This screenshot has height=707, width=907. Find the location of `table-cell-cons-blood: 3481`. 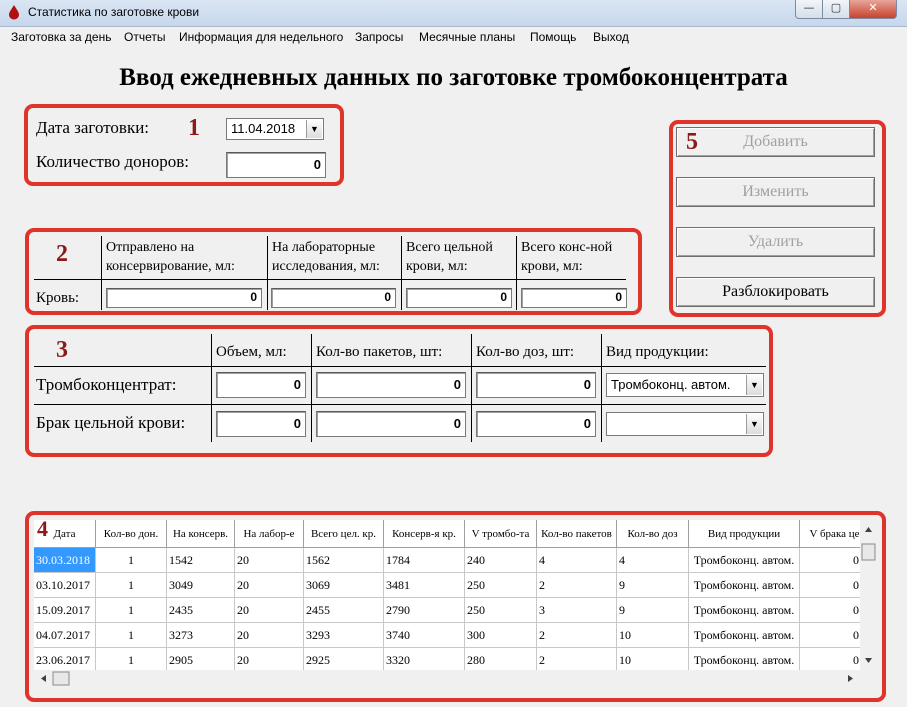

table-cell-cons-blood: 3481 is located at coordinates (424, 585).